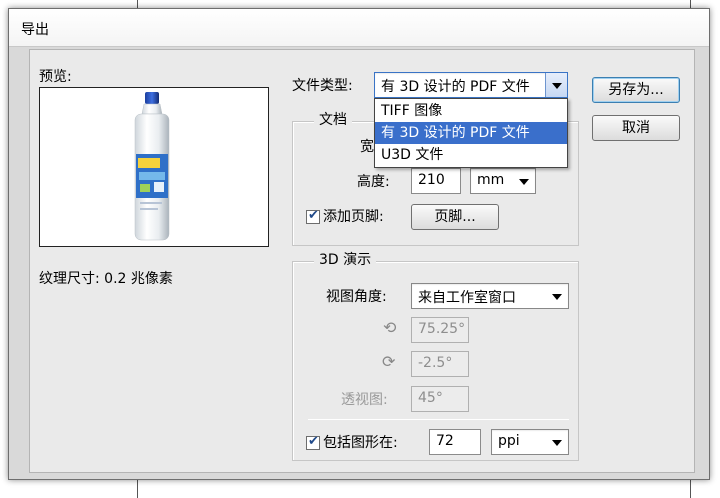  I want to click on file-type-option-tiff: TIFF 图像, so click(471, 111).